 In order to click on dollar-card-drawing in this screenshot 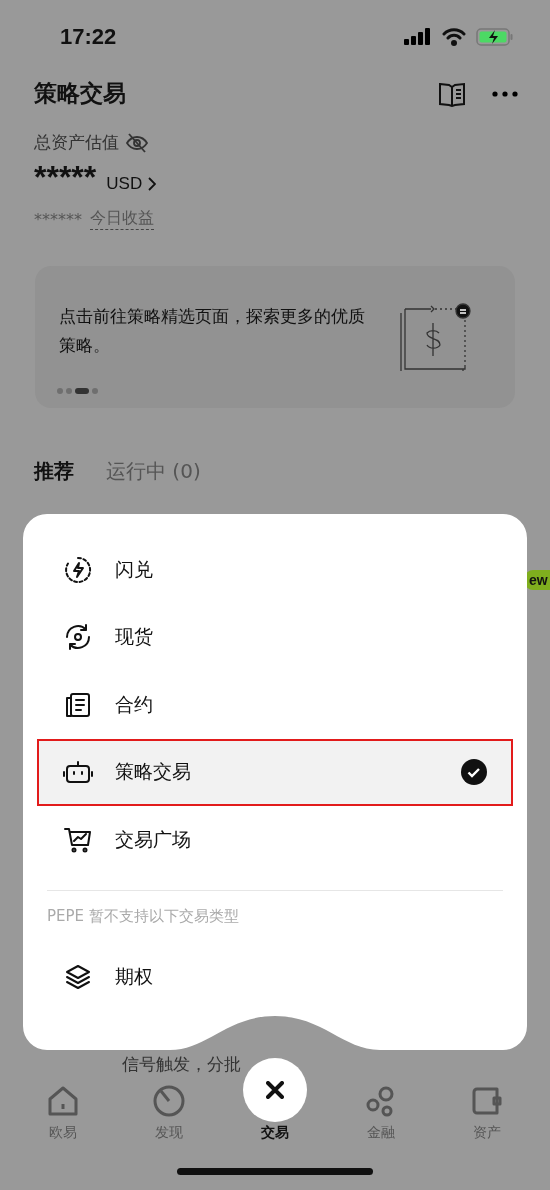, I will do `click(435, 337)`.